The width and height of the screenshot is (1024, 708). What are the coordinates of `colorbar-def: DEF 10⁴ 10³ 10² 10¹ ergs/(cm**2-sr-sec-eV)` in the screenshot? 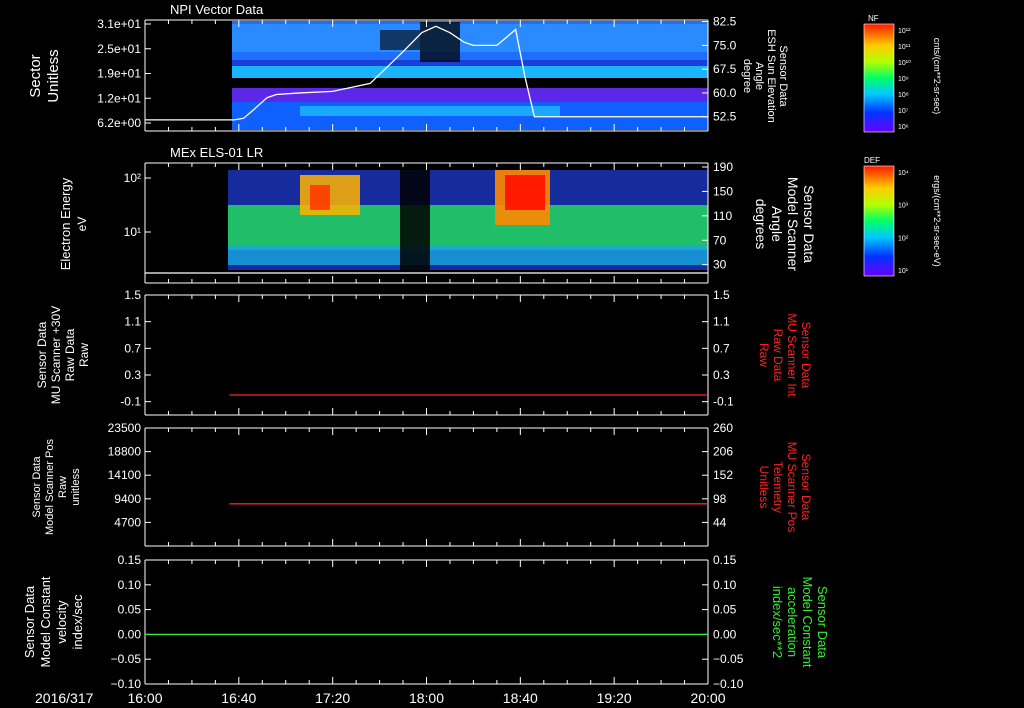 It's located at (902, 216).